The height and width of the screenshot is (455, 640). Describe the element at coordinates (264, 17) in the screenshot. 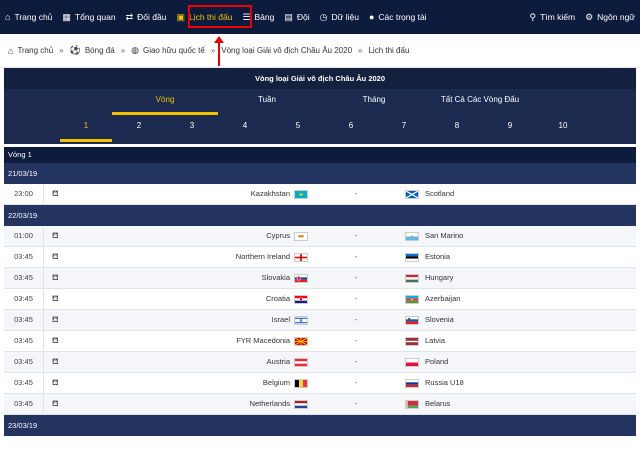

I see `nav-item-label: Bảng` at that location.